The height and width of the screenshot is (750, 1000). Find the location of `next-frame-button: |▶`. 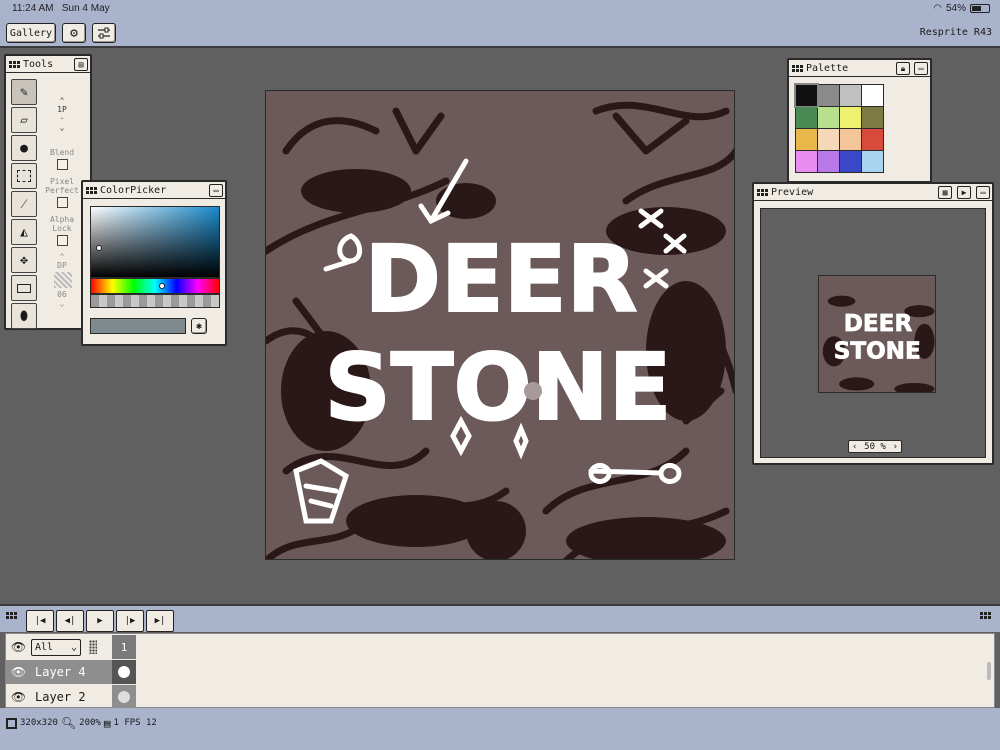

next-frame-button: |▶ is located at coordinates (130, 621).